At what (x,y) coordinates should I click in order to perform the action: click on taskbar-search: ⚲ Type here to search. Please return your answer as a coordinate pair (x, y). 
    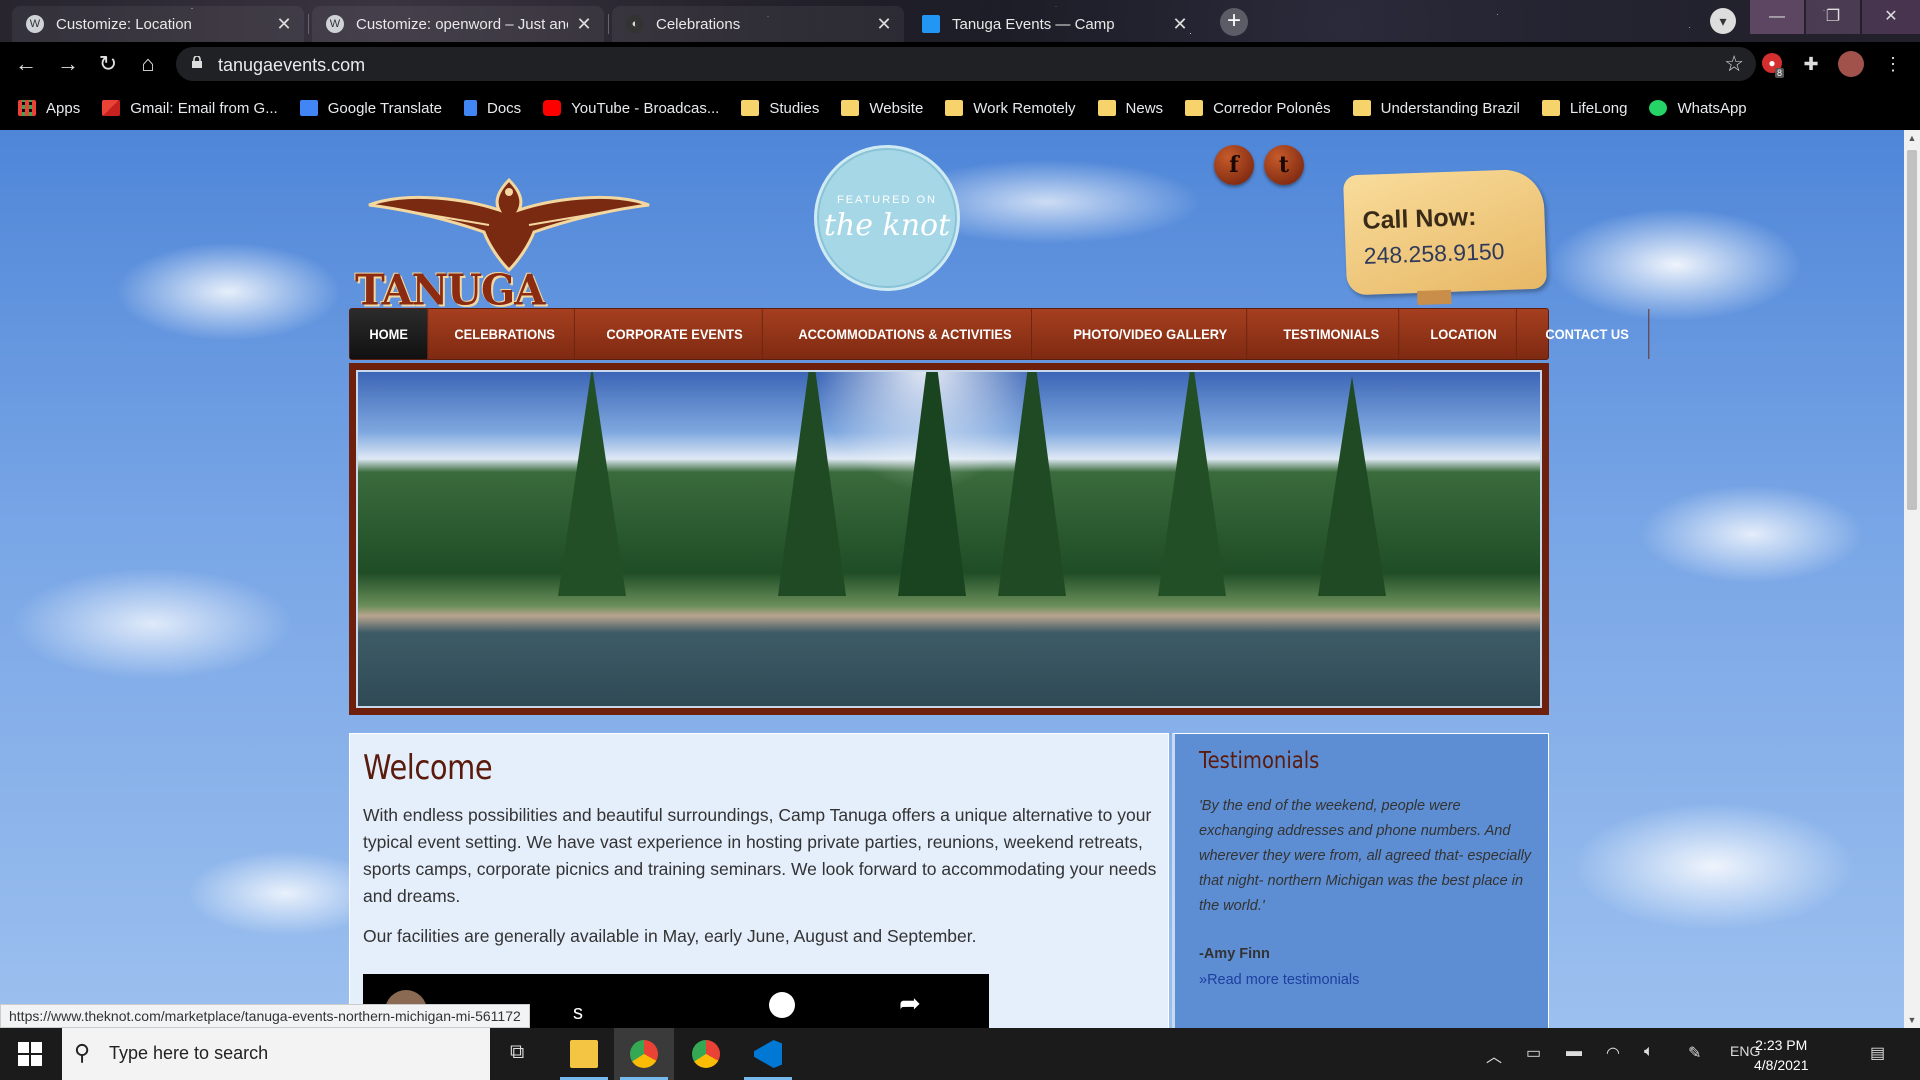
    Looking at the image, I should click on (276, 1054).